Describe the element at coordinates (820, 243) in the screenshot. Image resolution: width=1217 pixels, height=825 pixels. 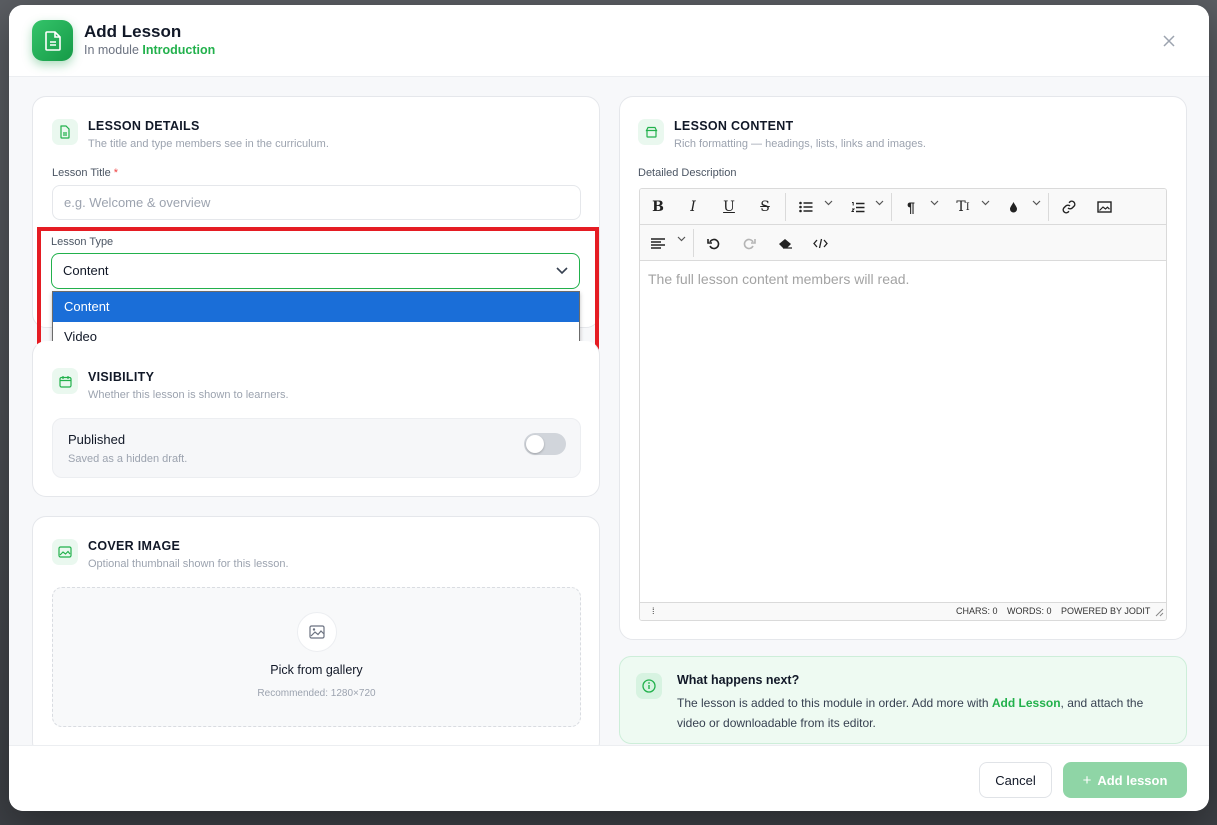
I see `source-code-icon` at that location.